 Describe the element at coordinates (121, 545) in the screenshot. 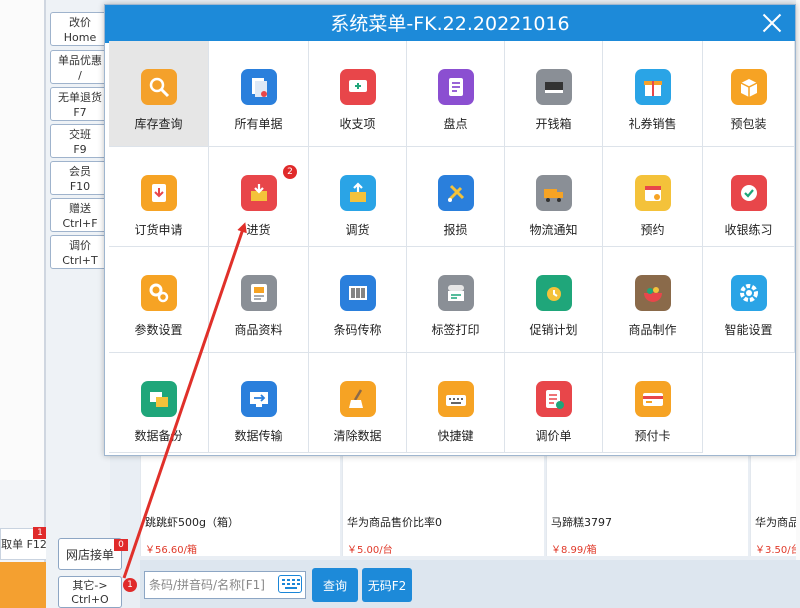

I see `online-orders-badge: 0` at that location.